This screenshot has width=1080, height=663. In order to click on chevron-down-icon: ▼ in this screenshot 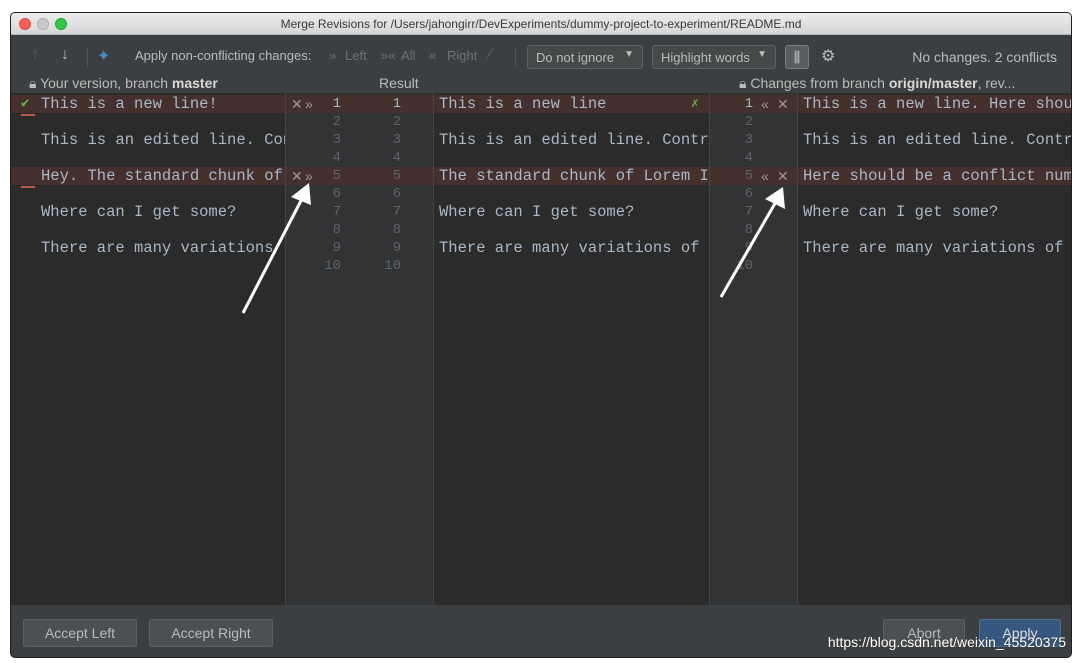, I will do `click(762, 54)`.